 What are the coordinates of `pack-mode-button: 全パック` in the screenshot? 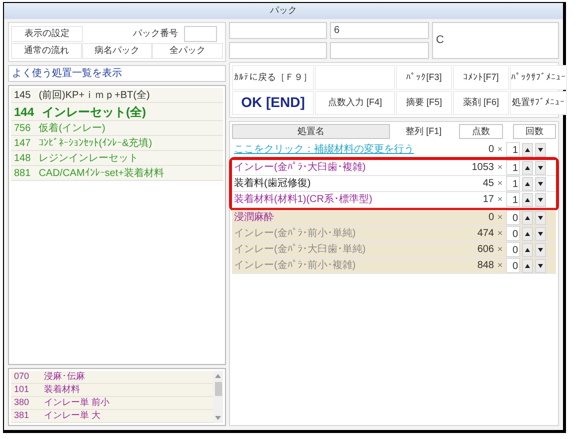 It's located at (188, 51).